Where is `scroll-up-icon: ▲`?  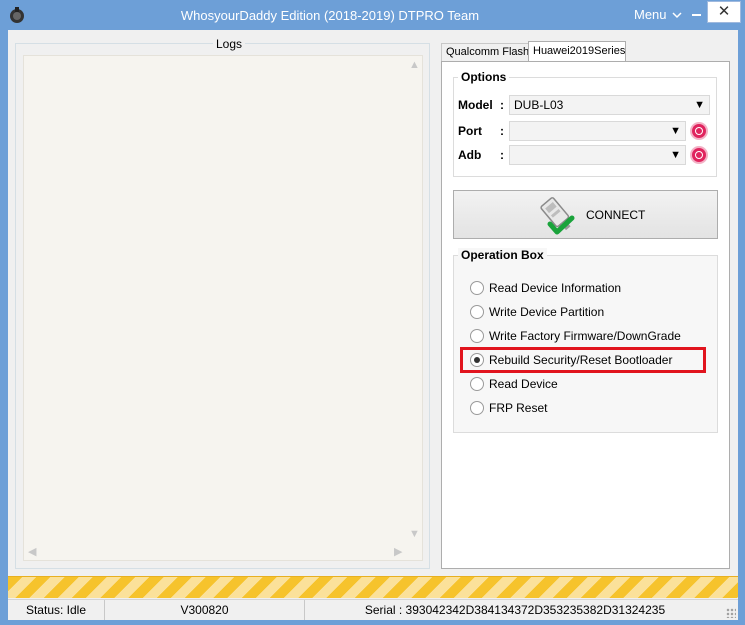
scroll-up-icon: ▲ is located at coordinates (414, 65).